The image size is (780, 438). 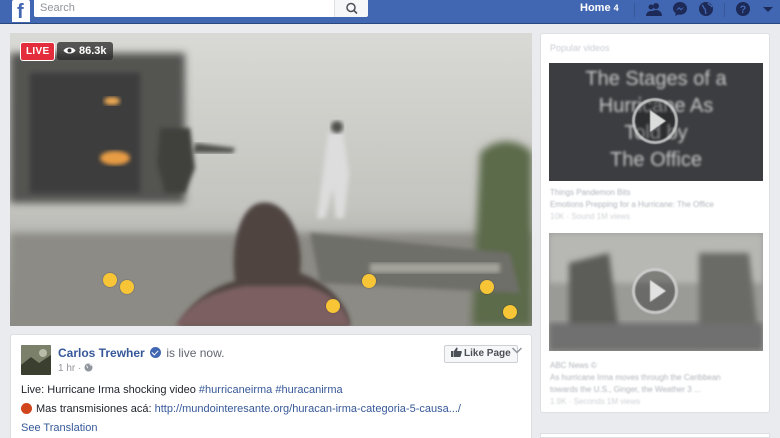 I want to click on globe-icon, so click(x=706, y=9).